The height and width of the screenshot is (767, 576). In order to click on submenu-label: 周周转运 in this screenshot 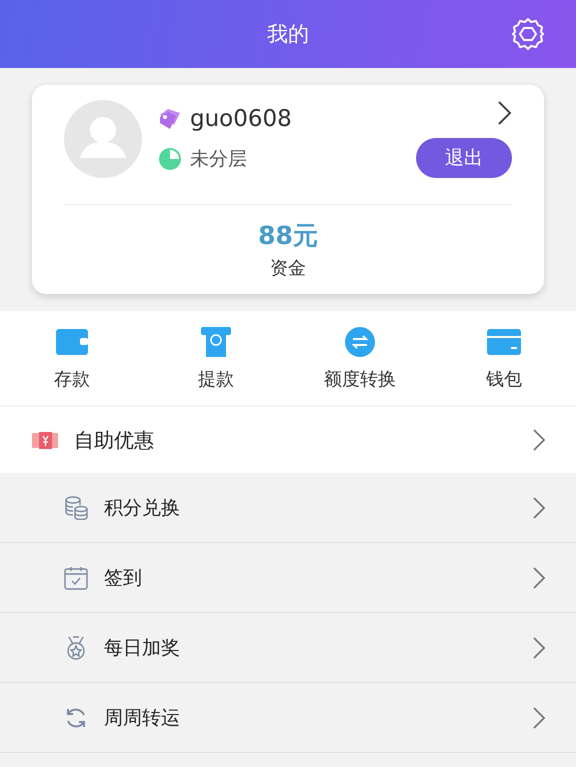, I will do `click(142, 718)`.